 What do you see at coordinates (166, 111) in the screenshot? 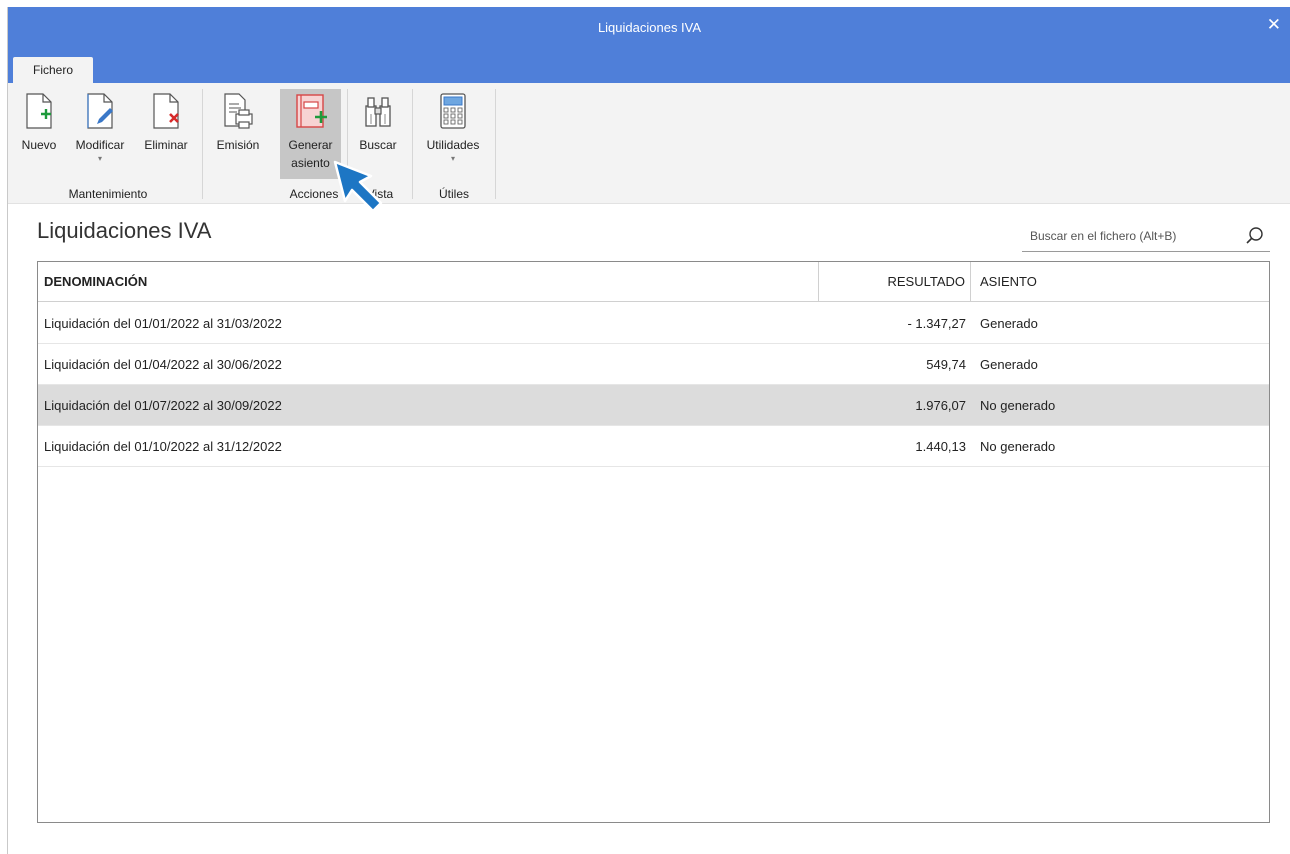
I see `delete-document-icon` at bounding box center [166, 111].